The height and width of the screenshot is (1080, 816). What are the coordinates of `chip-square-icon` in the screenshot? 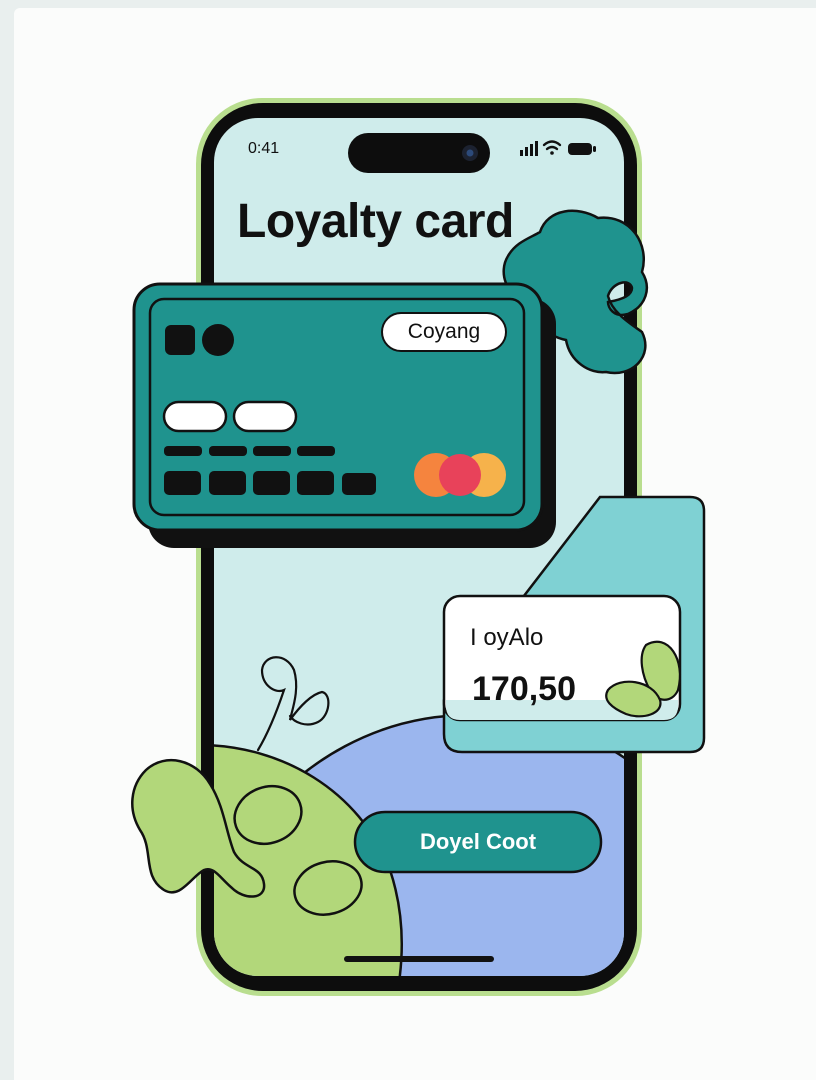 It's located at (180, 340).